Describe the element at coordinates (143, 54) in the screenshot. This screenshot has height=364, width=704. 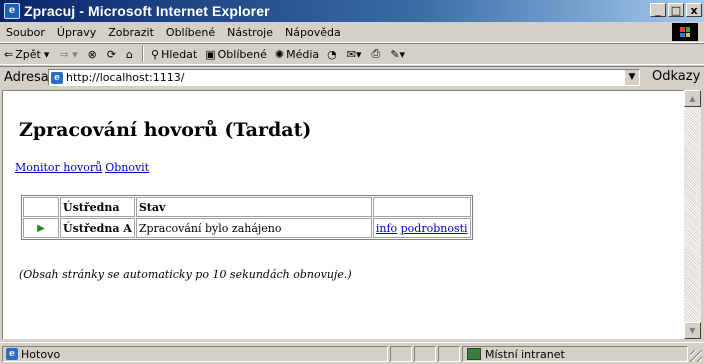
I see `toolbar-separator` at that location.